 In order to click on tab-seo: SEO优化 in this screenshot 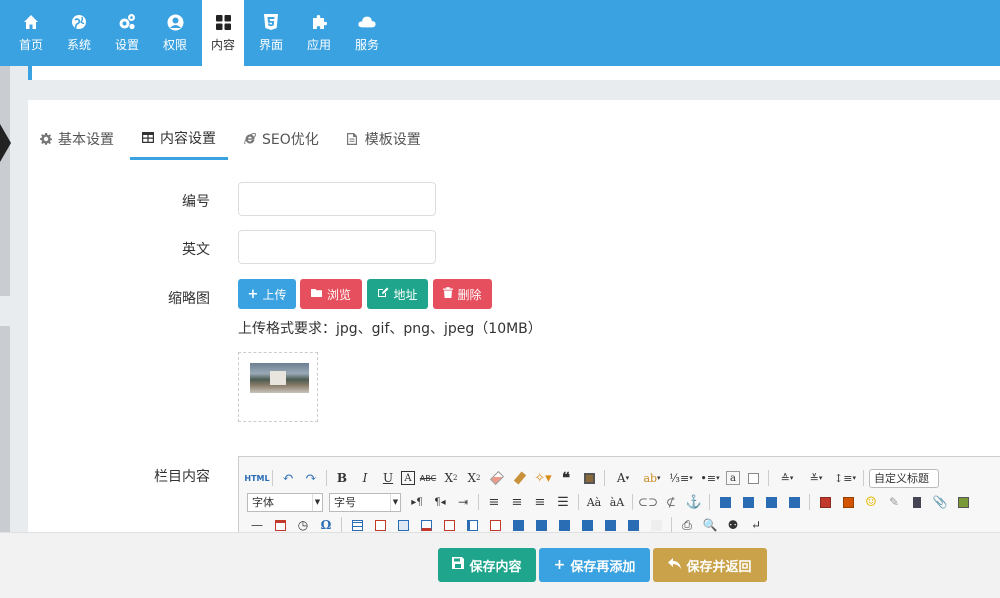, I will do `click(281, 139)`.